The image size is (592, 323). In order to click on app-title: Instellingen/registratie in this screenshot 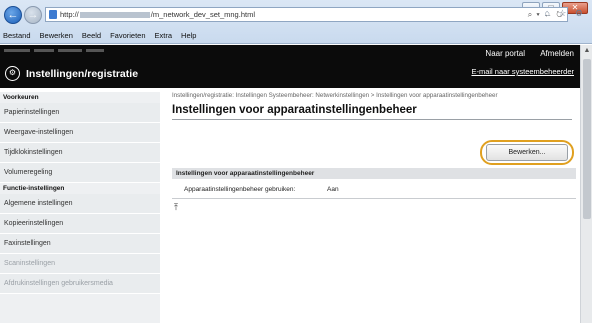, I will do `click(82, 74)`.